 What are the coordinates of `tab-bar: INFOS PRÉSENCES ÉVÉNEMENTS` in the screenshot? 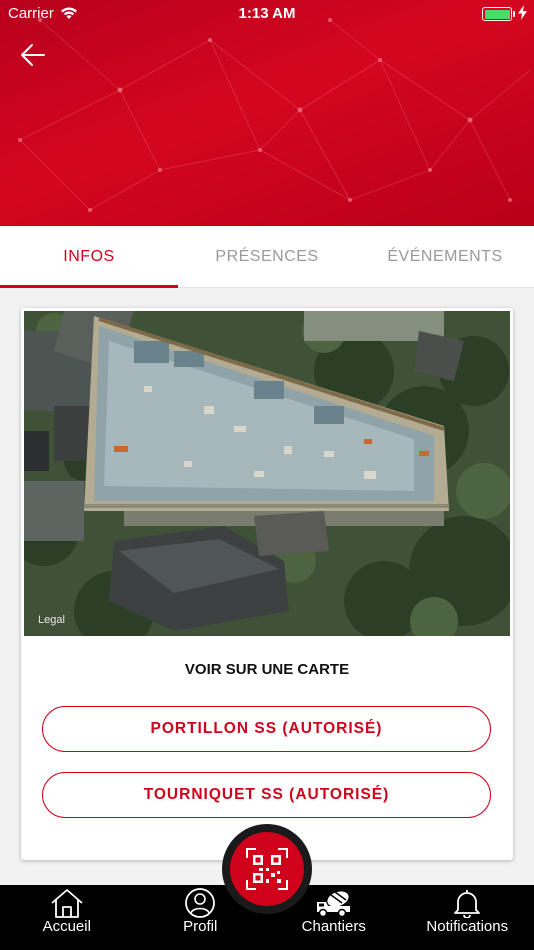 It's located at (267, 257).